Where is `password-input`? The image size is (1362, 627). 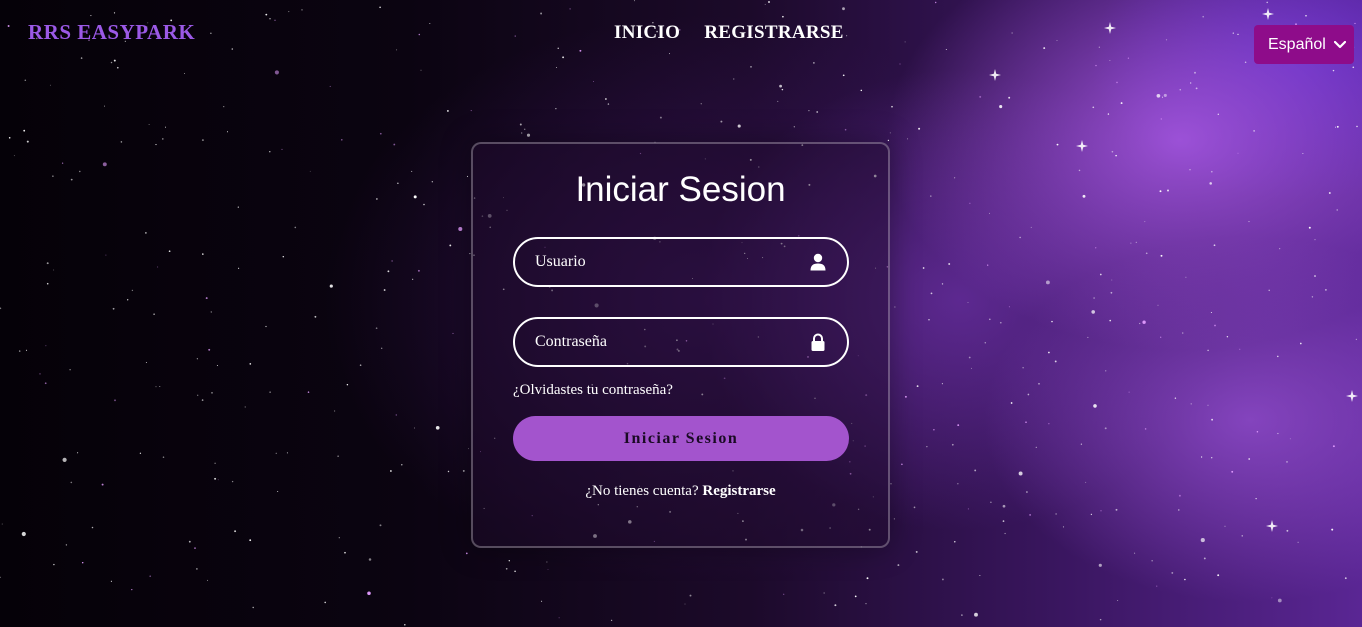 password-input is located at coordinates (681, 342).